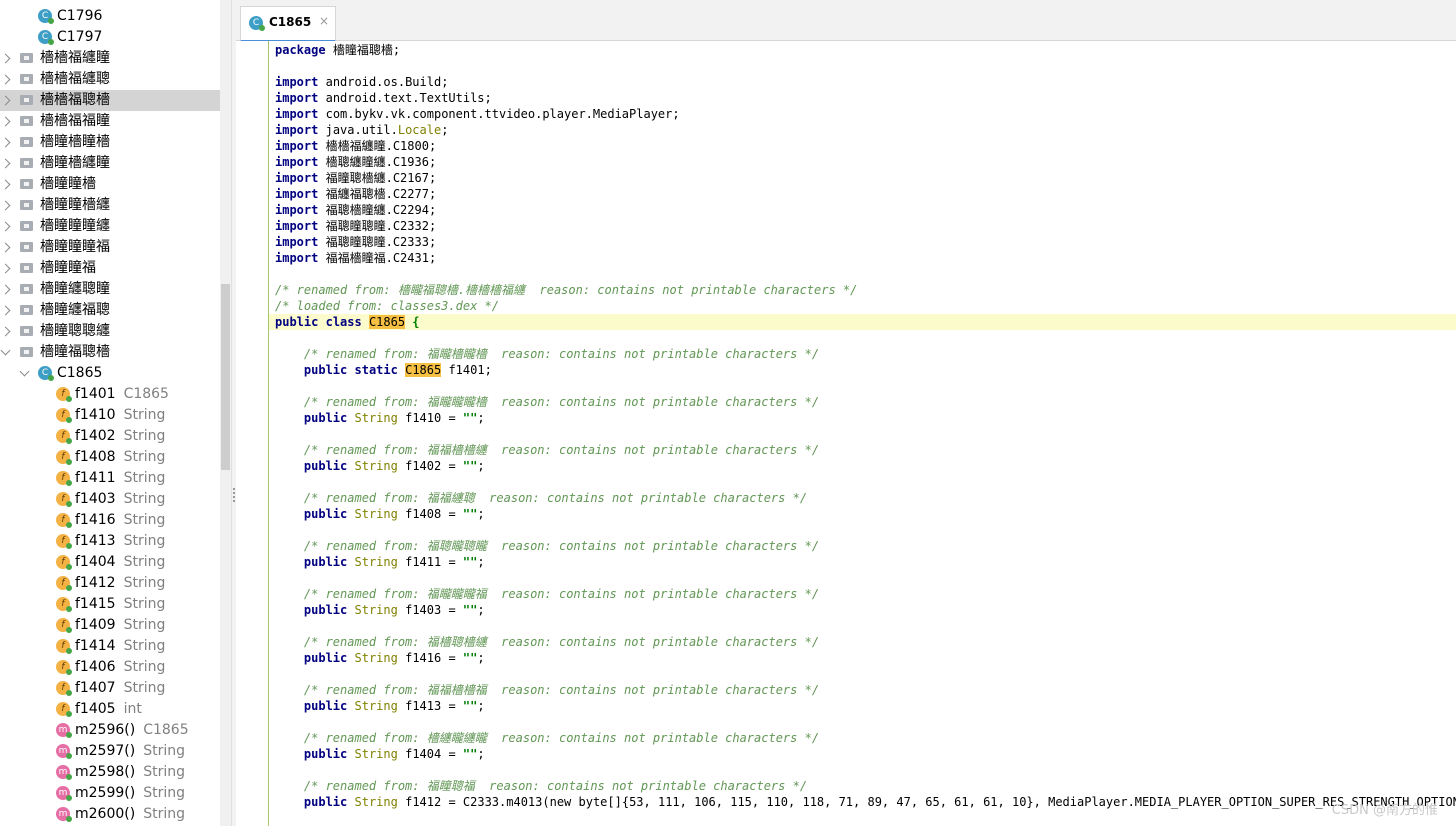 The width and height of the screenshot is (1456, 826). I want to click on code-line: public String f1416 = "";, so click(862, 658).